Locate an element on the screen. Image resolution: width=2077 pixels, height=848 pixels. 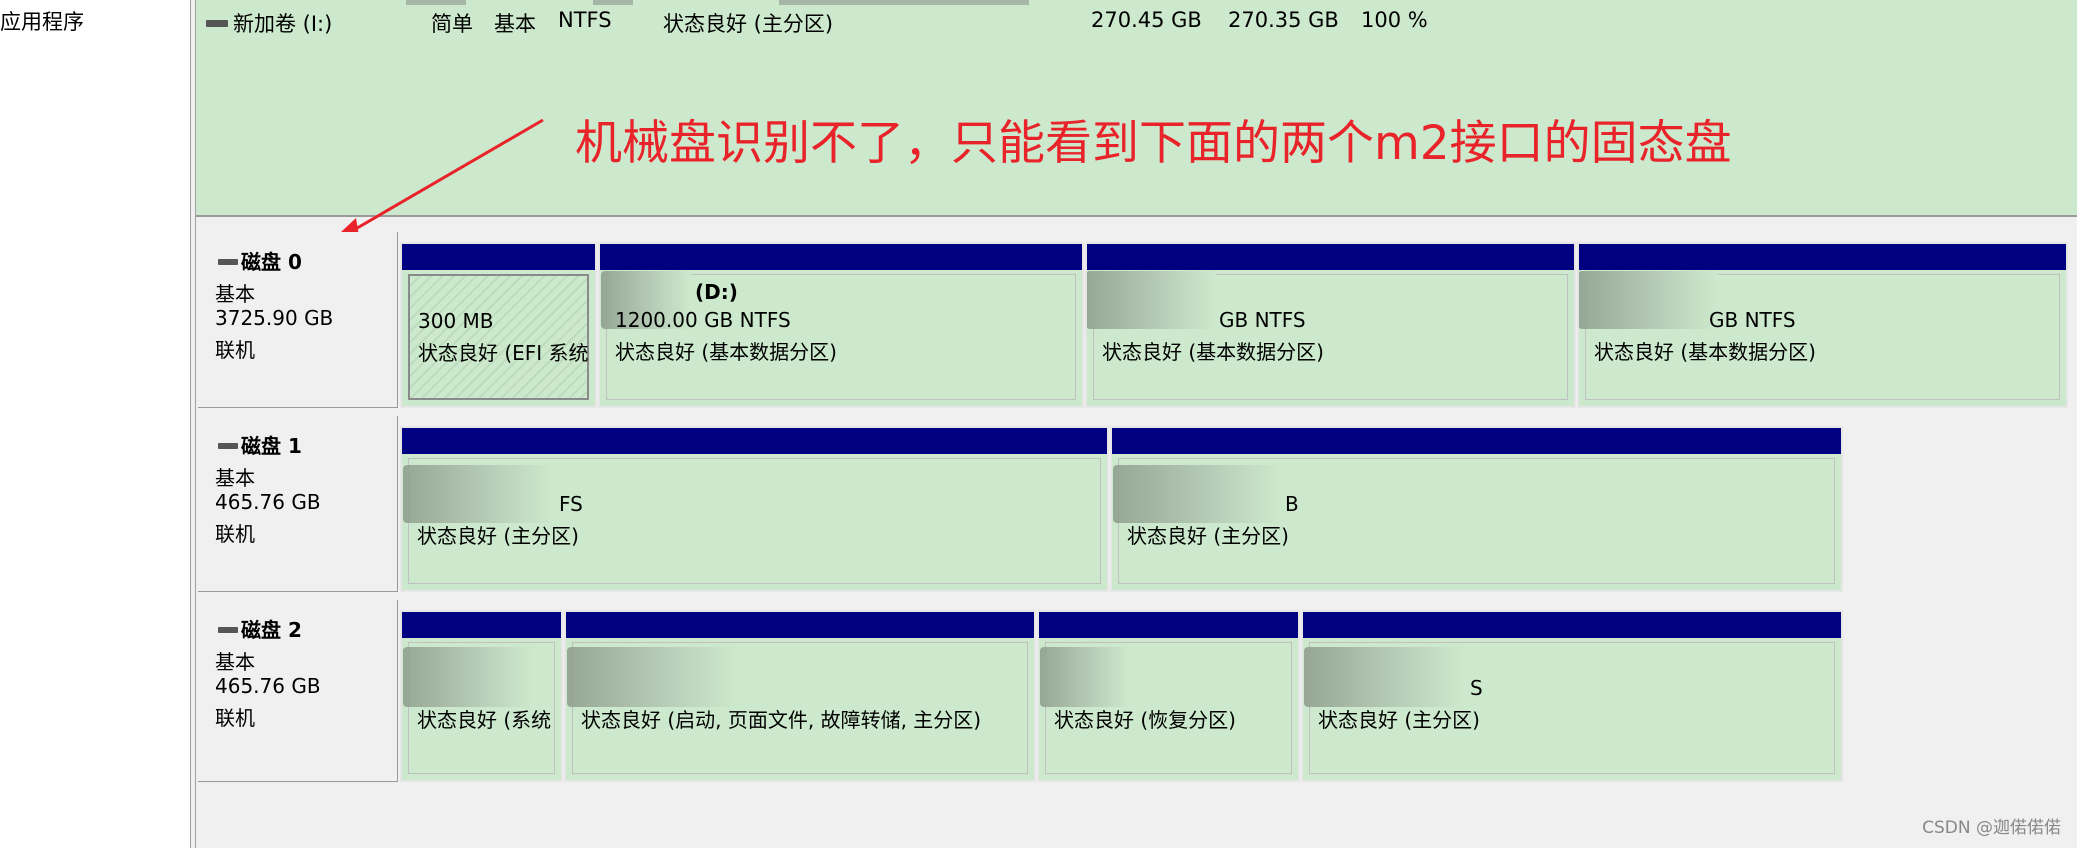
disk-label: 磁盘 2 is located at coordinates (260, 628).